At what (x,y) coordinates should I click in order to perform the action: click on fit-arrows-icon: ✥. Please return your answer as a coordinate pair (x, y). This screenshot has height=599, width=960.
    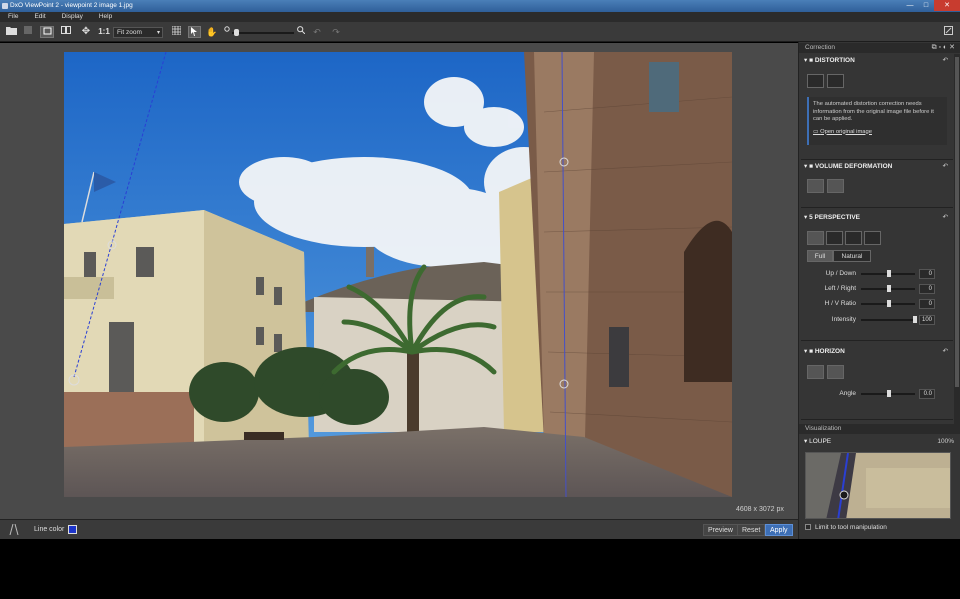
    Looking at the image, I should click on (86, 32).